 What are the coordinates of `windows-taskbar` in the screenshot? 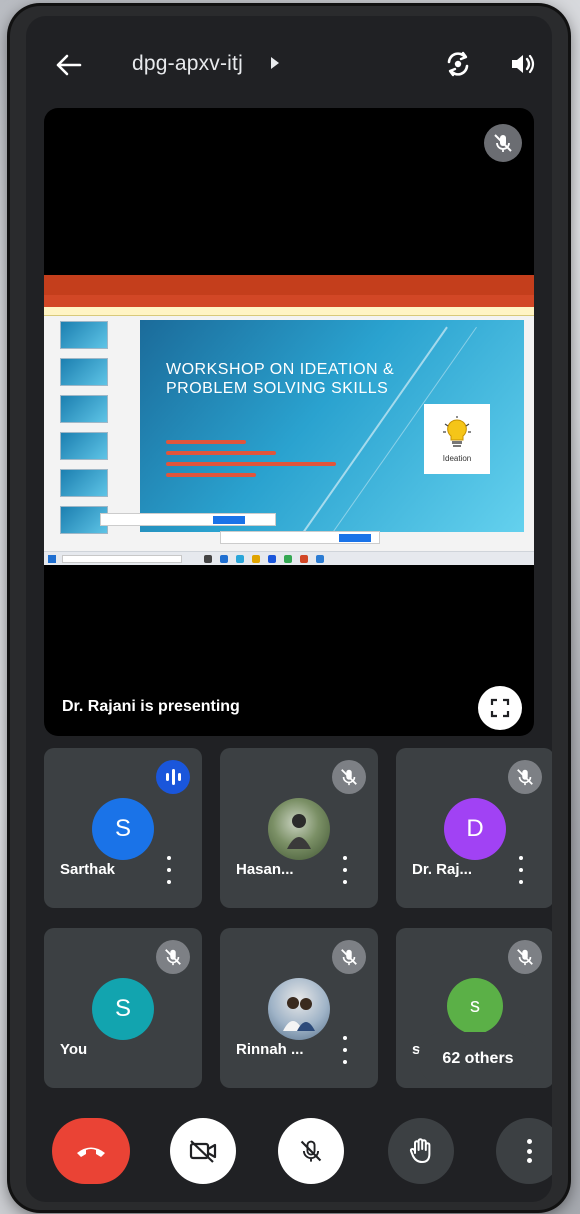 It's located at (289, 558).